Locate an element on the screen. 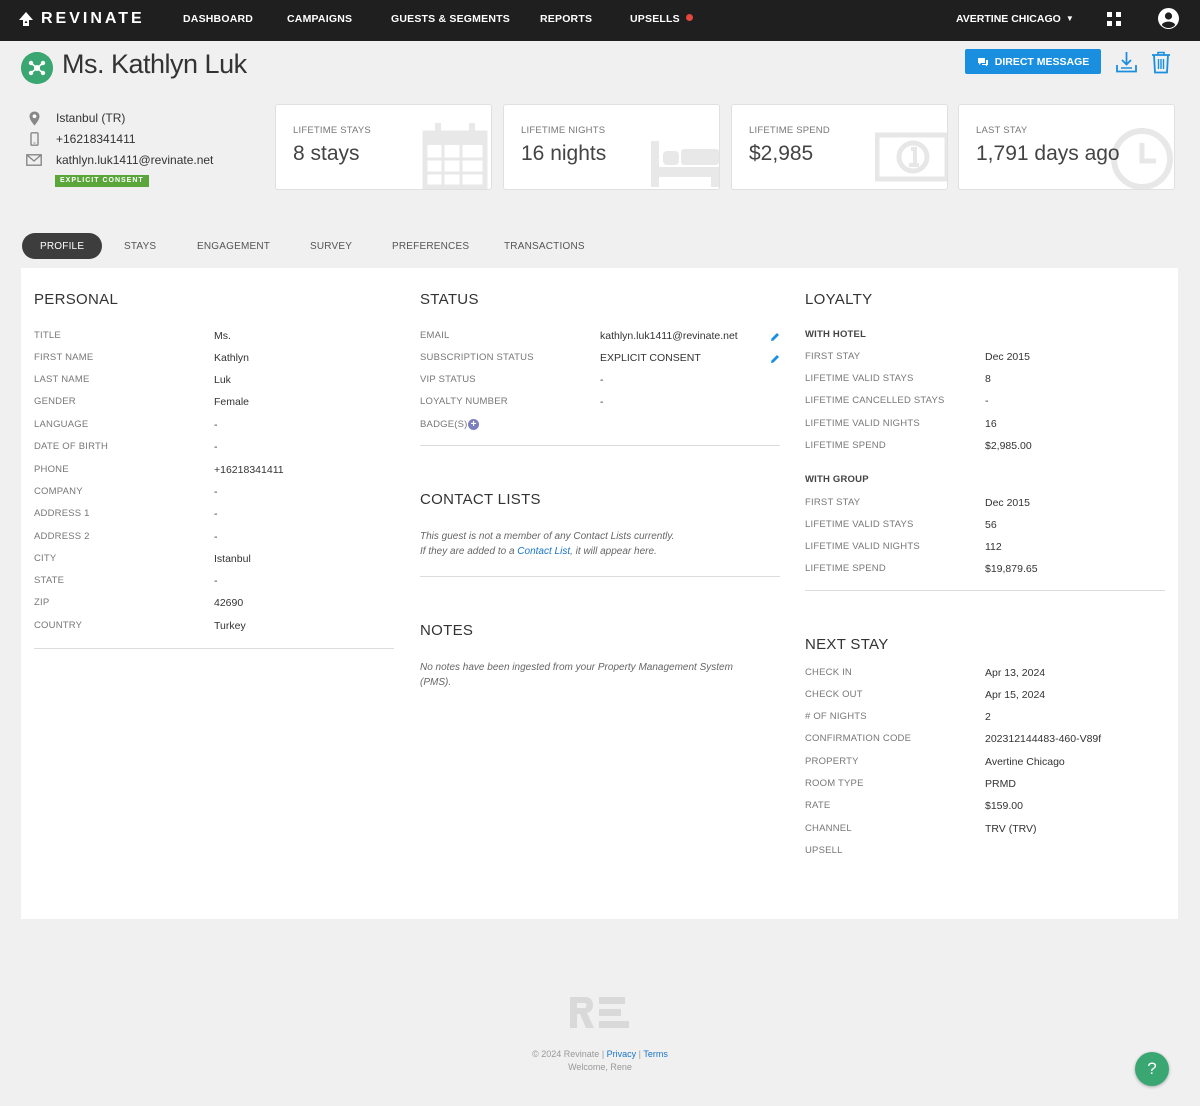 Image resolution: width=1200 pixels, height=1106 pixels. nav-campaigns: CAMPAIGNS is located at coordinates (319, 19).